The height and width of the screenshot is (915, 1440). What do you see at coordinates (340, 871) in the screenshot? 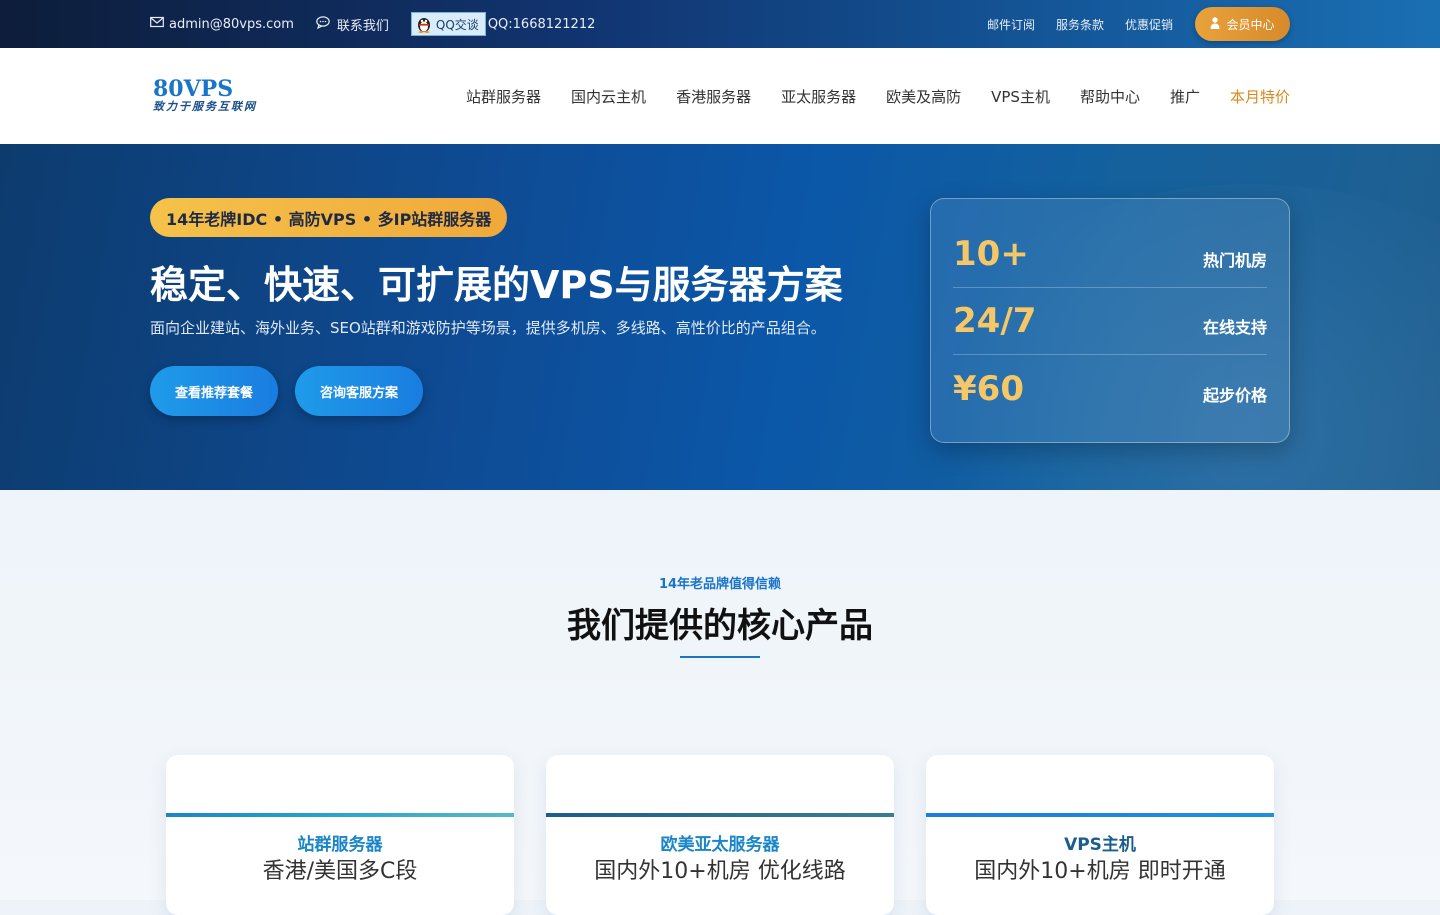
I see `card-subtitle: 香港/美国多C段` at bounding box center [340, 871].